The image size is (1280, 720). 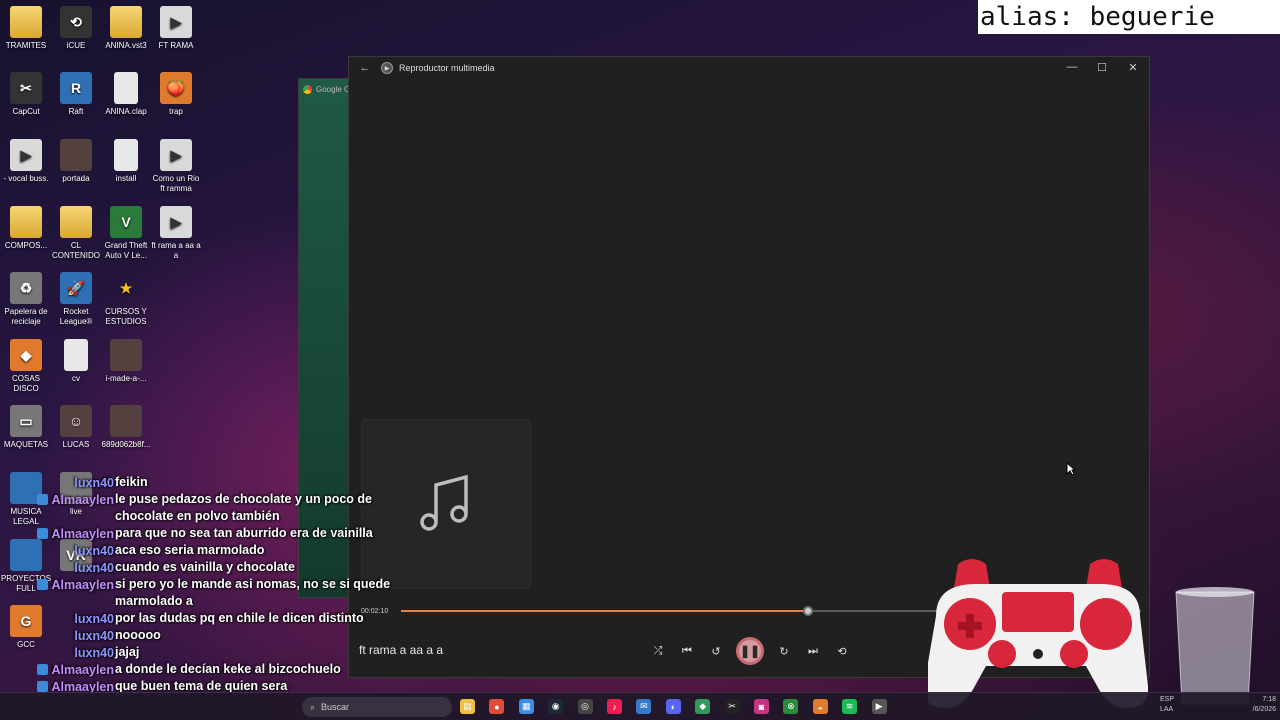 What do you see at coordinates (1129, 17) in the screenshot?
I see `alias-overlay: alias: beguerie` at bounding box center [1129, 17].